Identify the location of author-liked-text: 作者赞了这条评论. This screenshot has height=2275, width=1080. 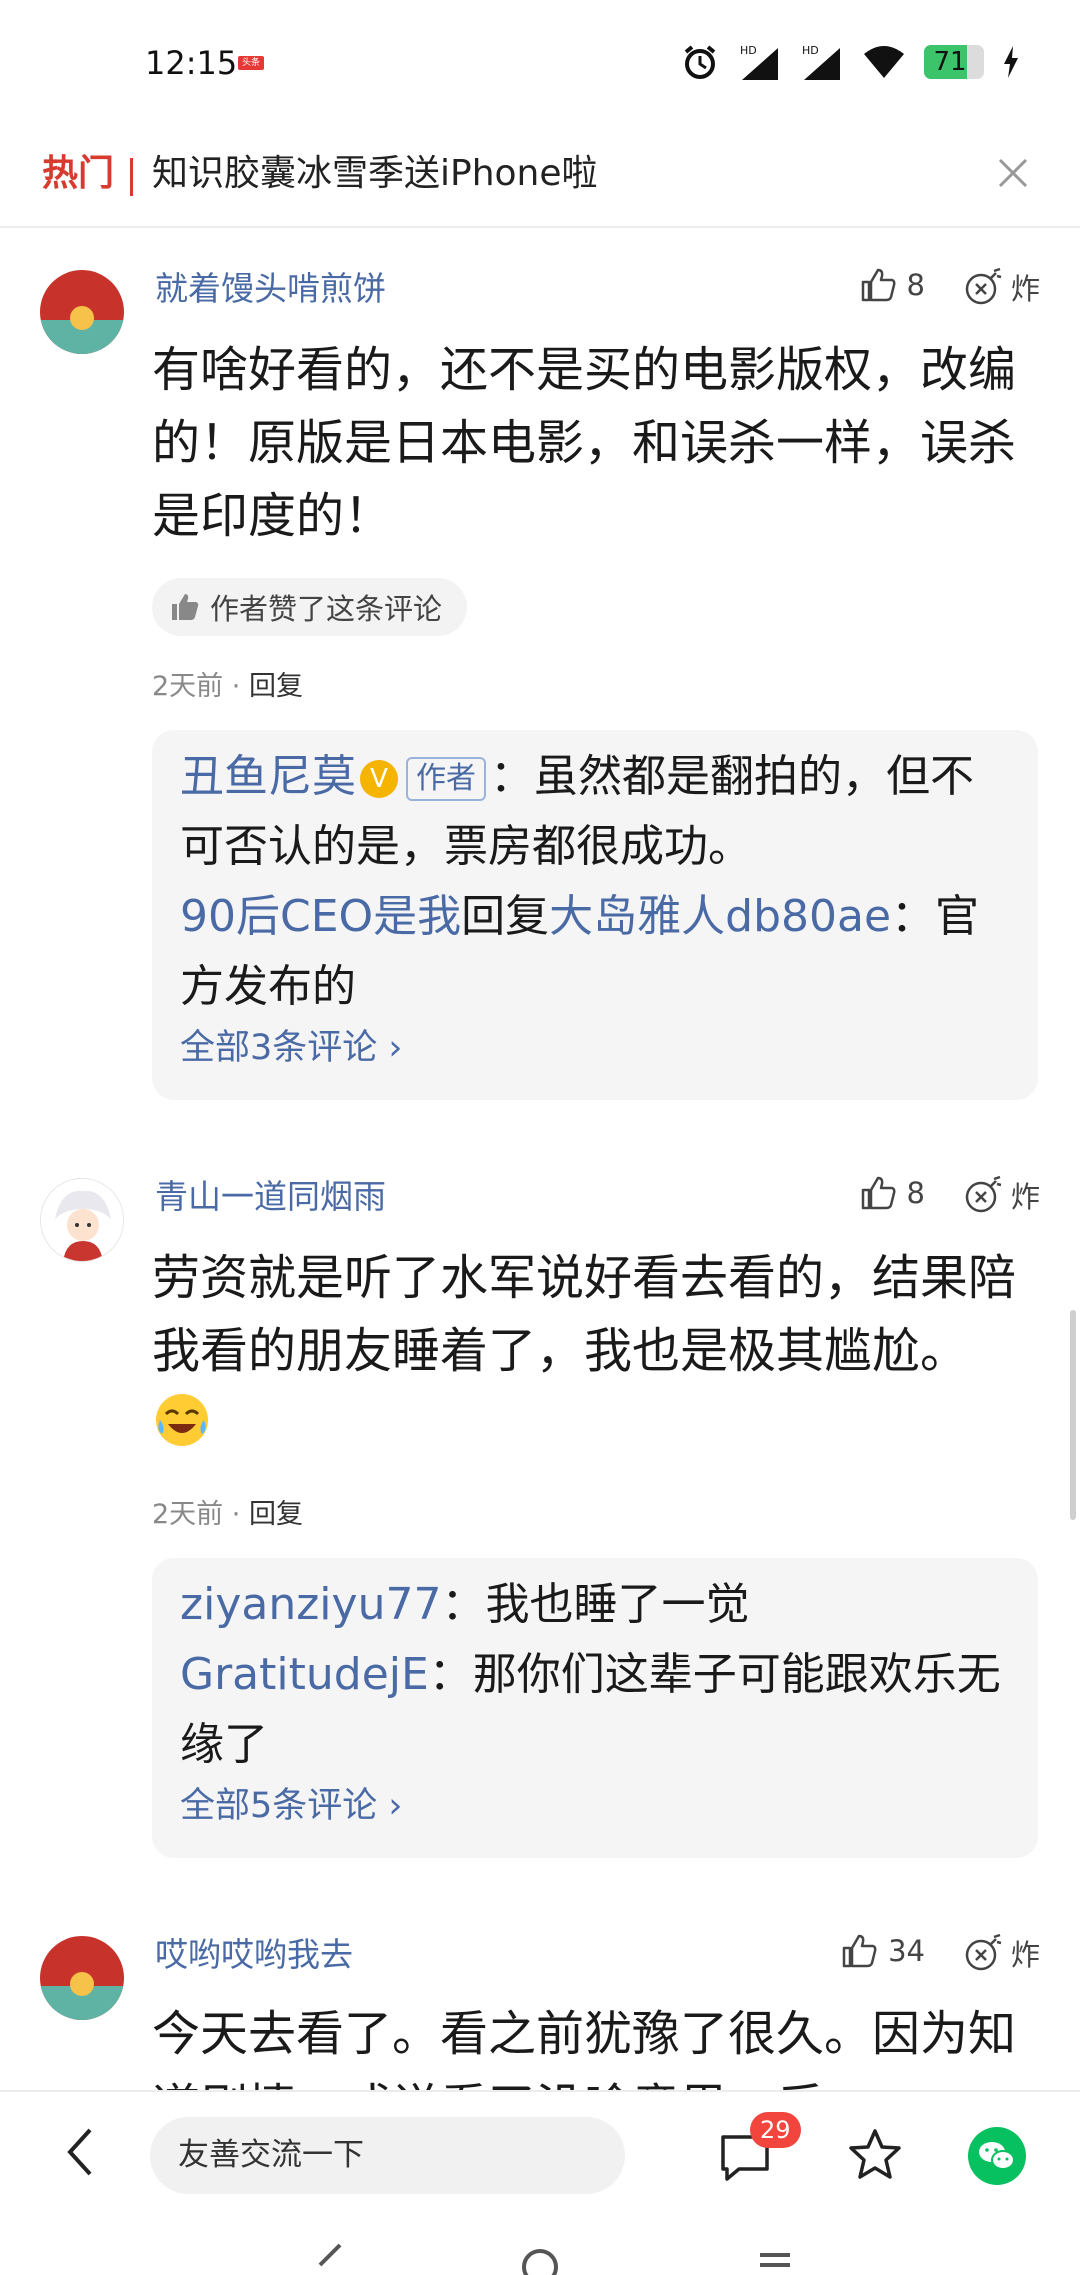
(326, 609).